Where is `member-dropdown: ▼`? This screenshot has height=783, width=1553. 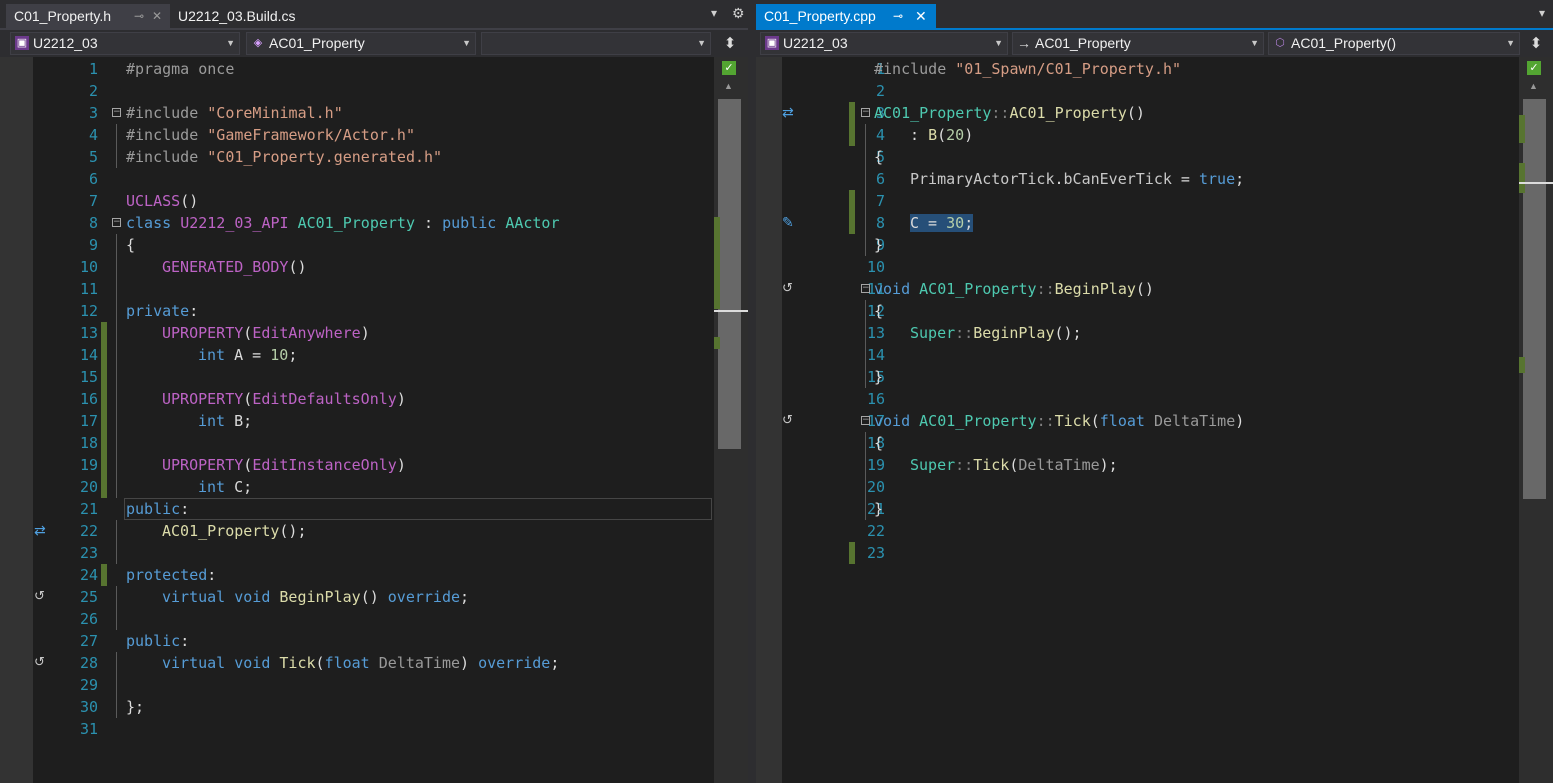 member-dropdown: ▼ is located at coordinates (596, 43).